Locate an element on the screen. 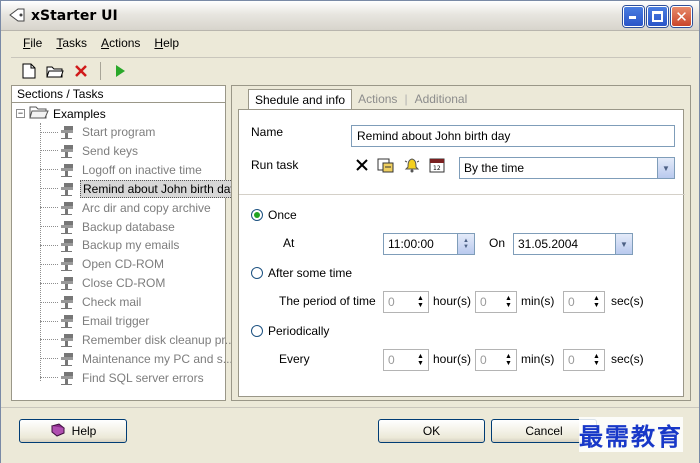 This screenshot has height=463, width=700. name-row: Name is located at coordinates (267, 132).